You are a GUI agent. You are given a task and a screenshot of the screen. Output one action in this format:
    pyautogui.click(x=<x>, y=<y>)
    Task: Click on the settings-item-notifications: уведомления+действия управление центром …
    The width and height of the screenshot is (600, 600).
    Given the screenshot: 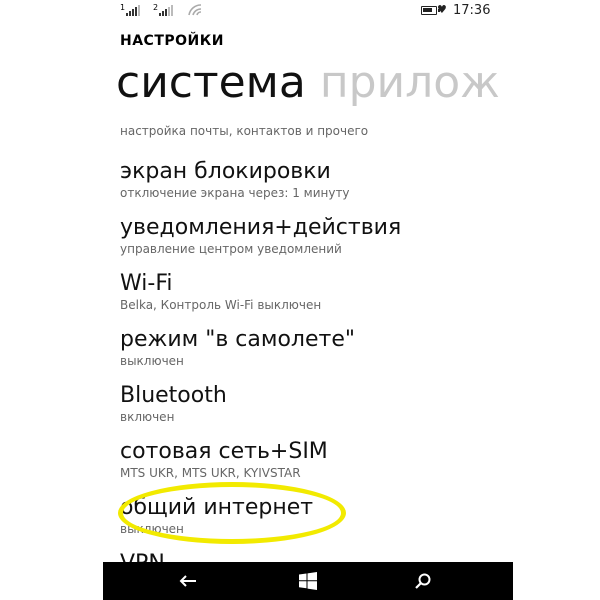 What is the action you would take?
    pyautogui.click(x=315, y=235)
    